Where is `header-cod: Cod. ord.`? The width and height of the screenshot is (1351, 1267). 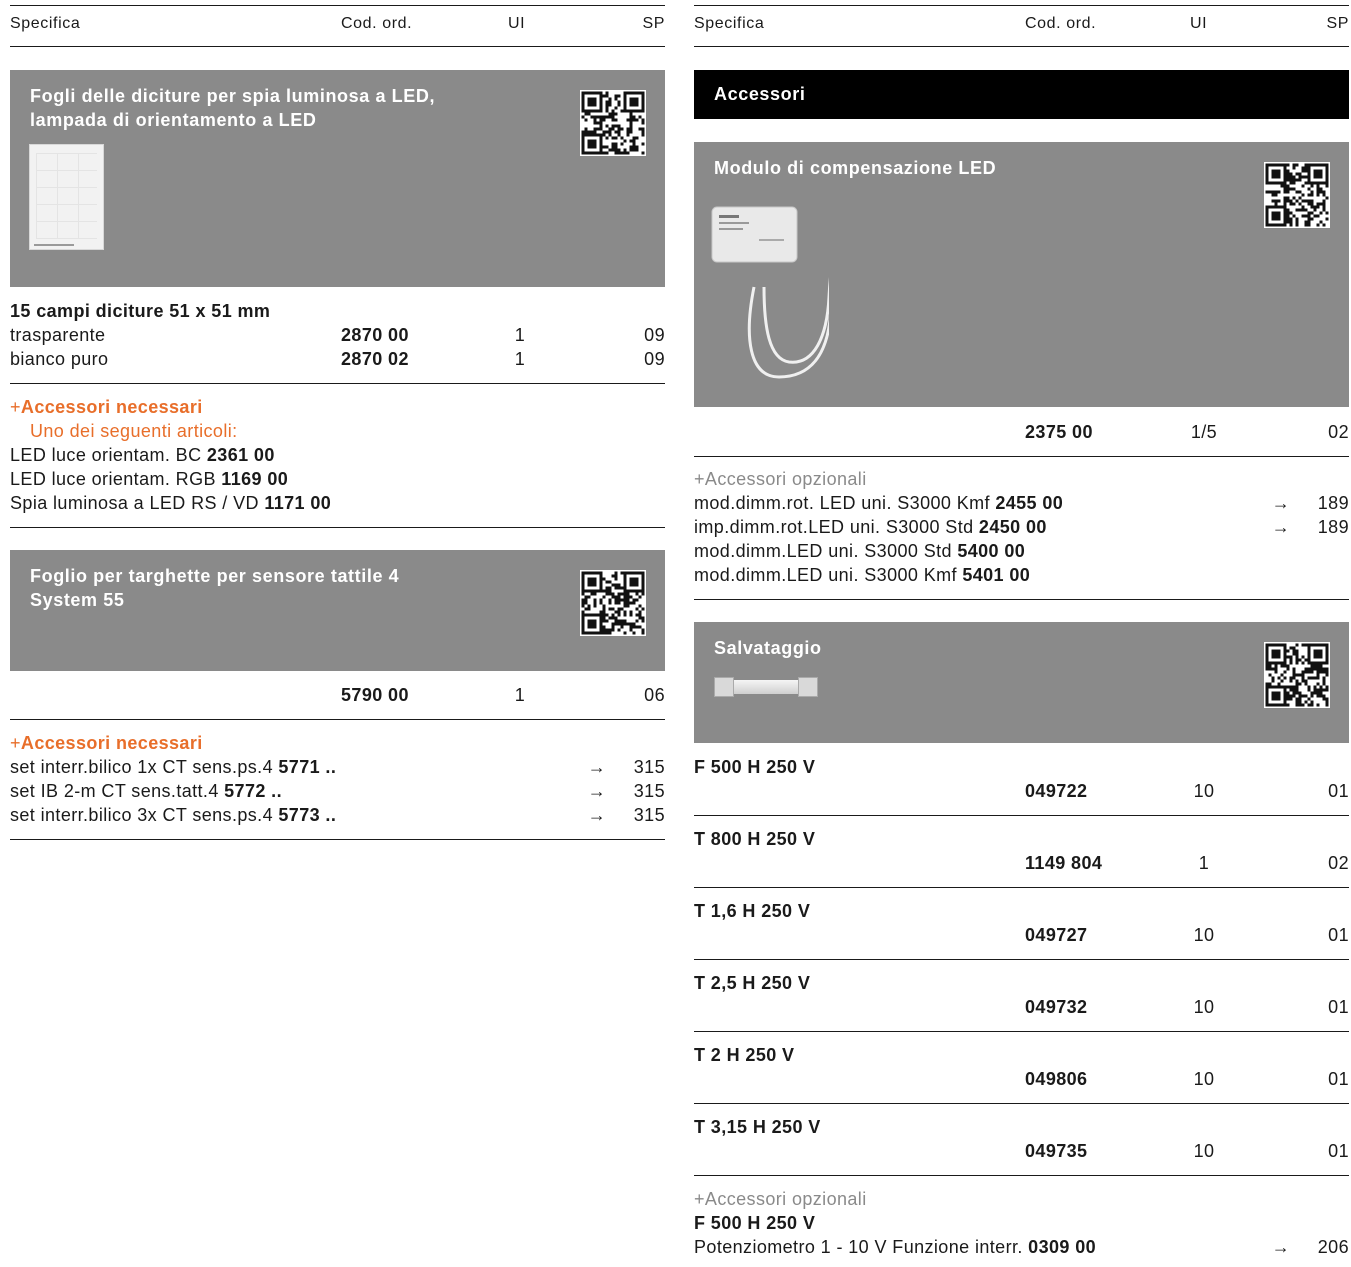 header-cod: Cod. ord. is located at coordinates (1061, 23).